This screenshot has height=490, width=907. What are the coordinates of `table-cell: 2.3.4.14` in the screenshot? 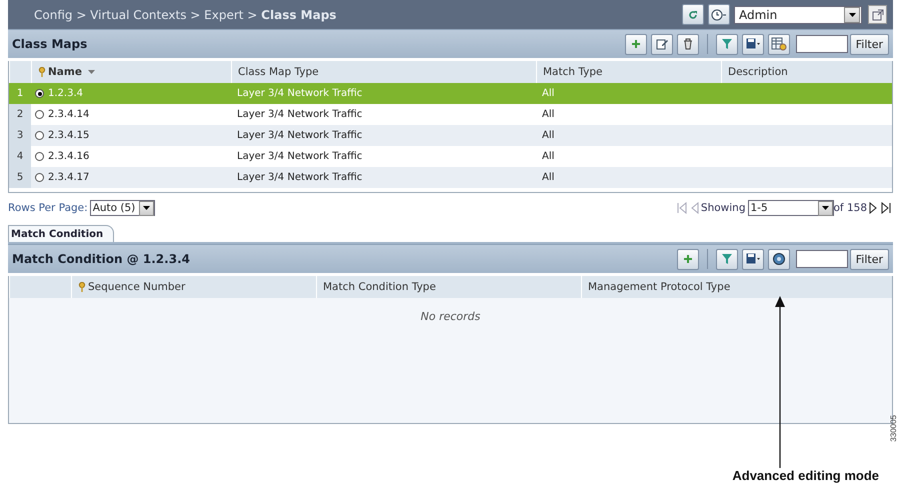 It's located at (69, 114).